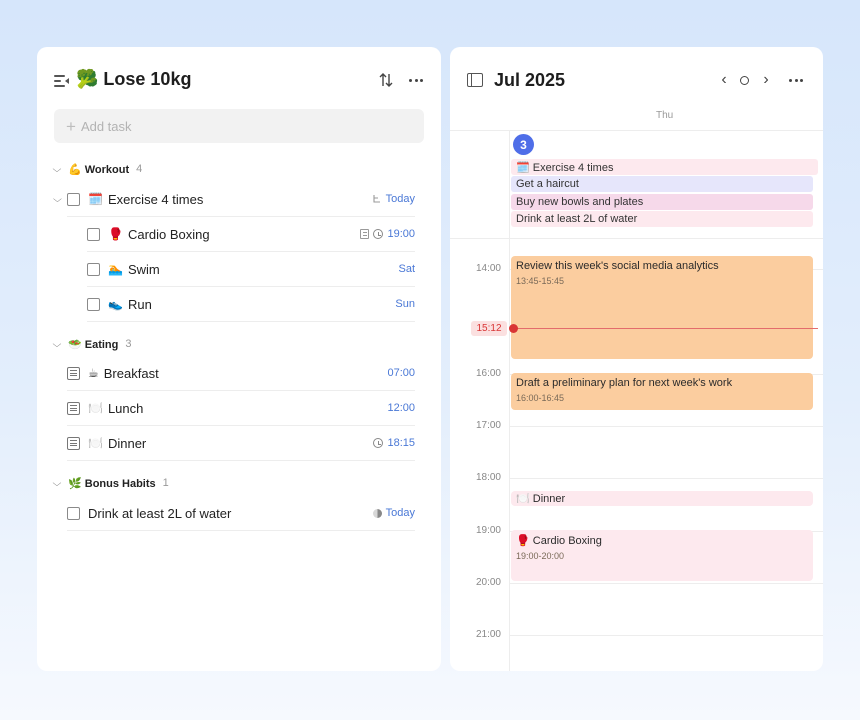 This screenshot has width=860, height=720. What do you see at coordinates (241, 408) in the screenshot?
I see `task-row-lunch: 🍽️ Lunch 12:00` at bounding box center [241, 408].